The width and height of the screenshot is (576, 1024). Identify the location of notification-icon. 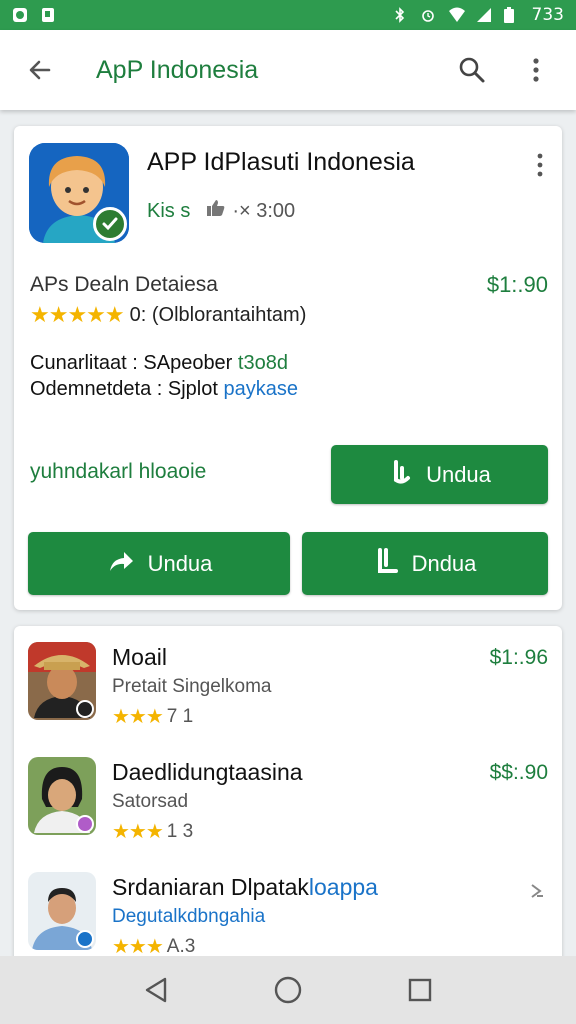
(20, 15).